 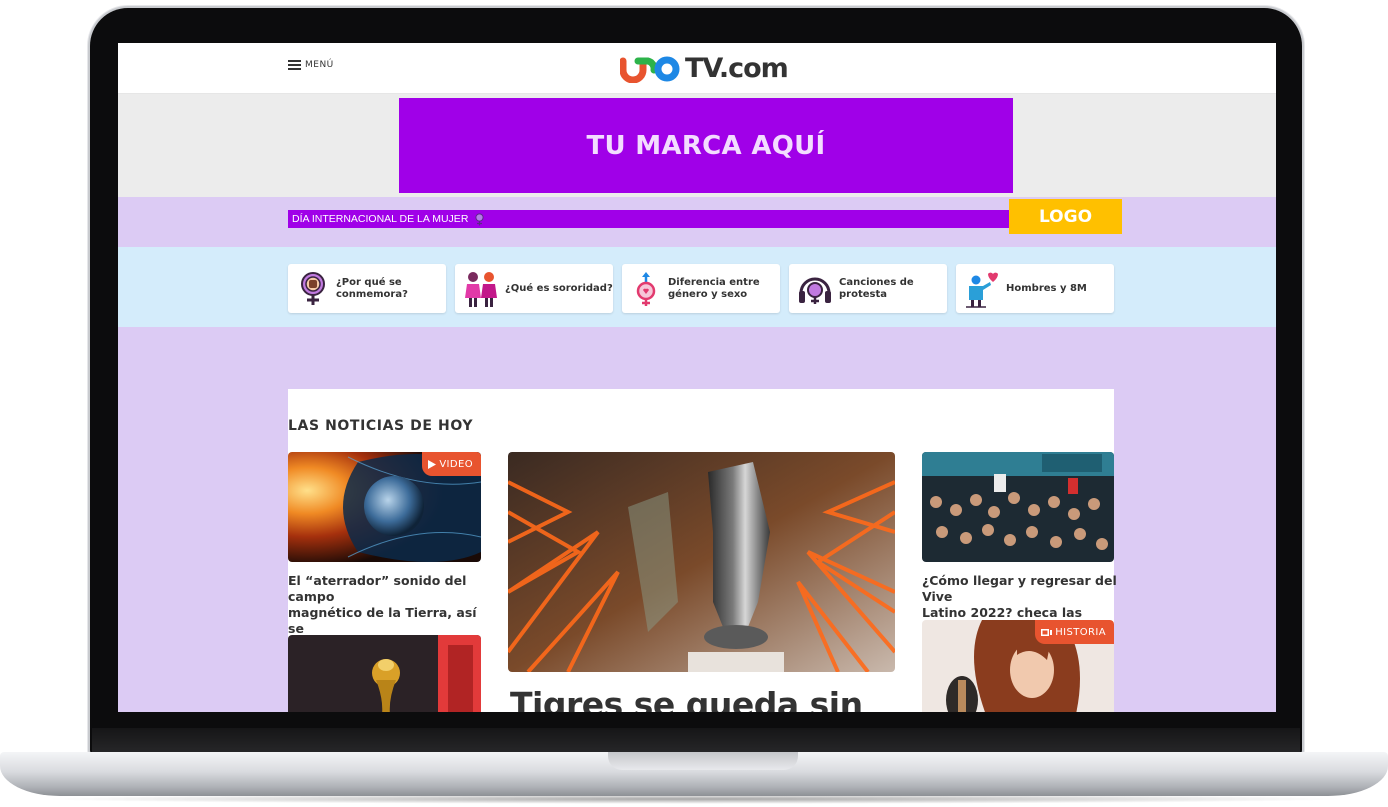 I want to click on topic-label: ¿Por qué se conmemora?, so click(x=372, y=289).